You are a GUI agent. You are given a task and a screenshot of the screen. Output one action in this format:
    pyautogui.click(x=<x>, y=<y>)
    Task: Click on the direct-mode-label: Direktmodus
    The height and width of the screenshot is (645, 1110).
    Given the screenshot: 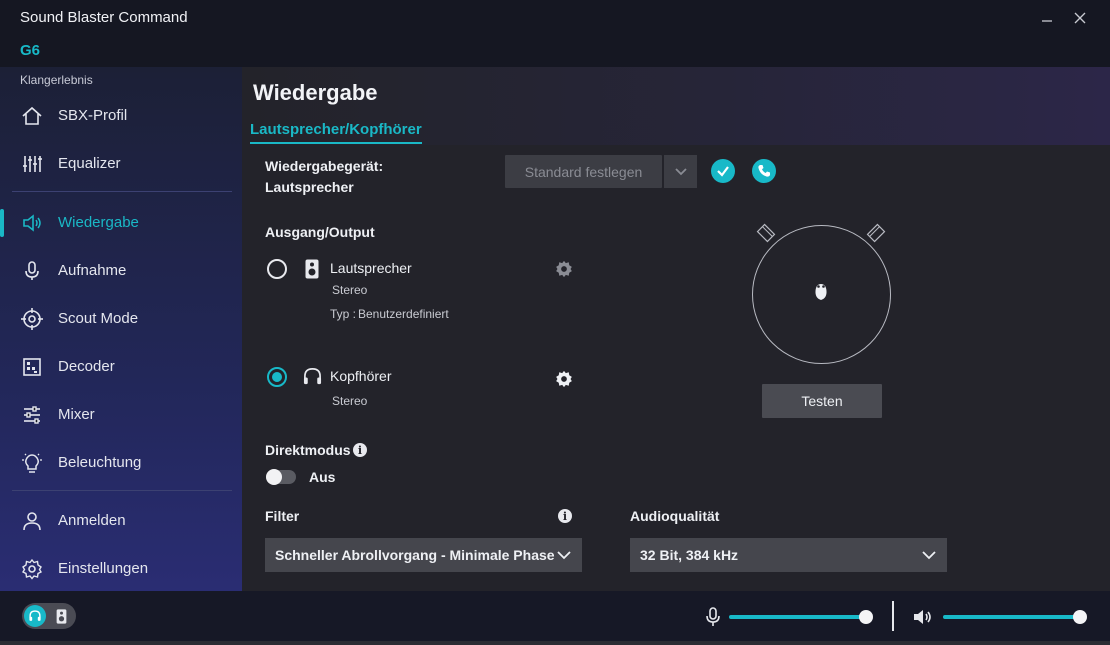 What is the action you would take?
    pyautogui.click(x=308, y=450)
    